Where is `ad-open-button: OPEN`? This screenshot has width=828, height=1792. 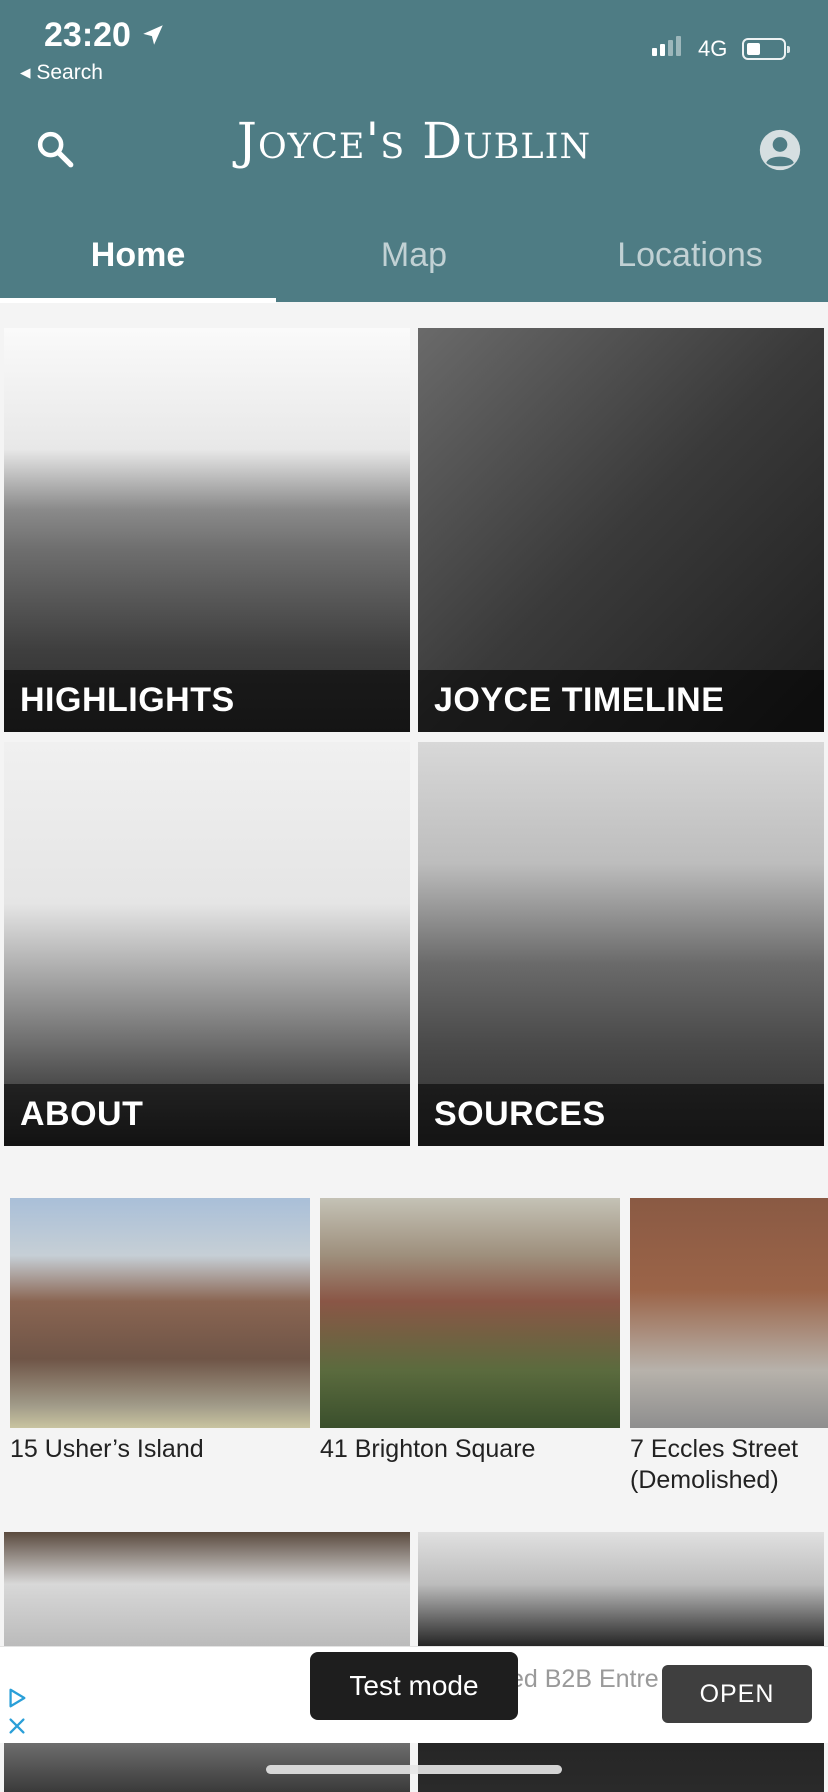
ad-open-button: OPEN is located at coordinates (737, 1694).